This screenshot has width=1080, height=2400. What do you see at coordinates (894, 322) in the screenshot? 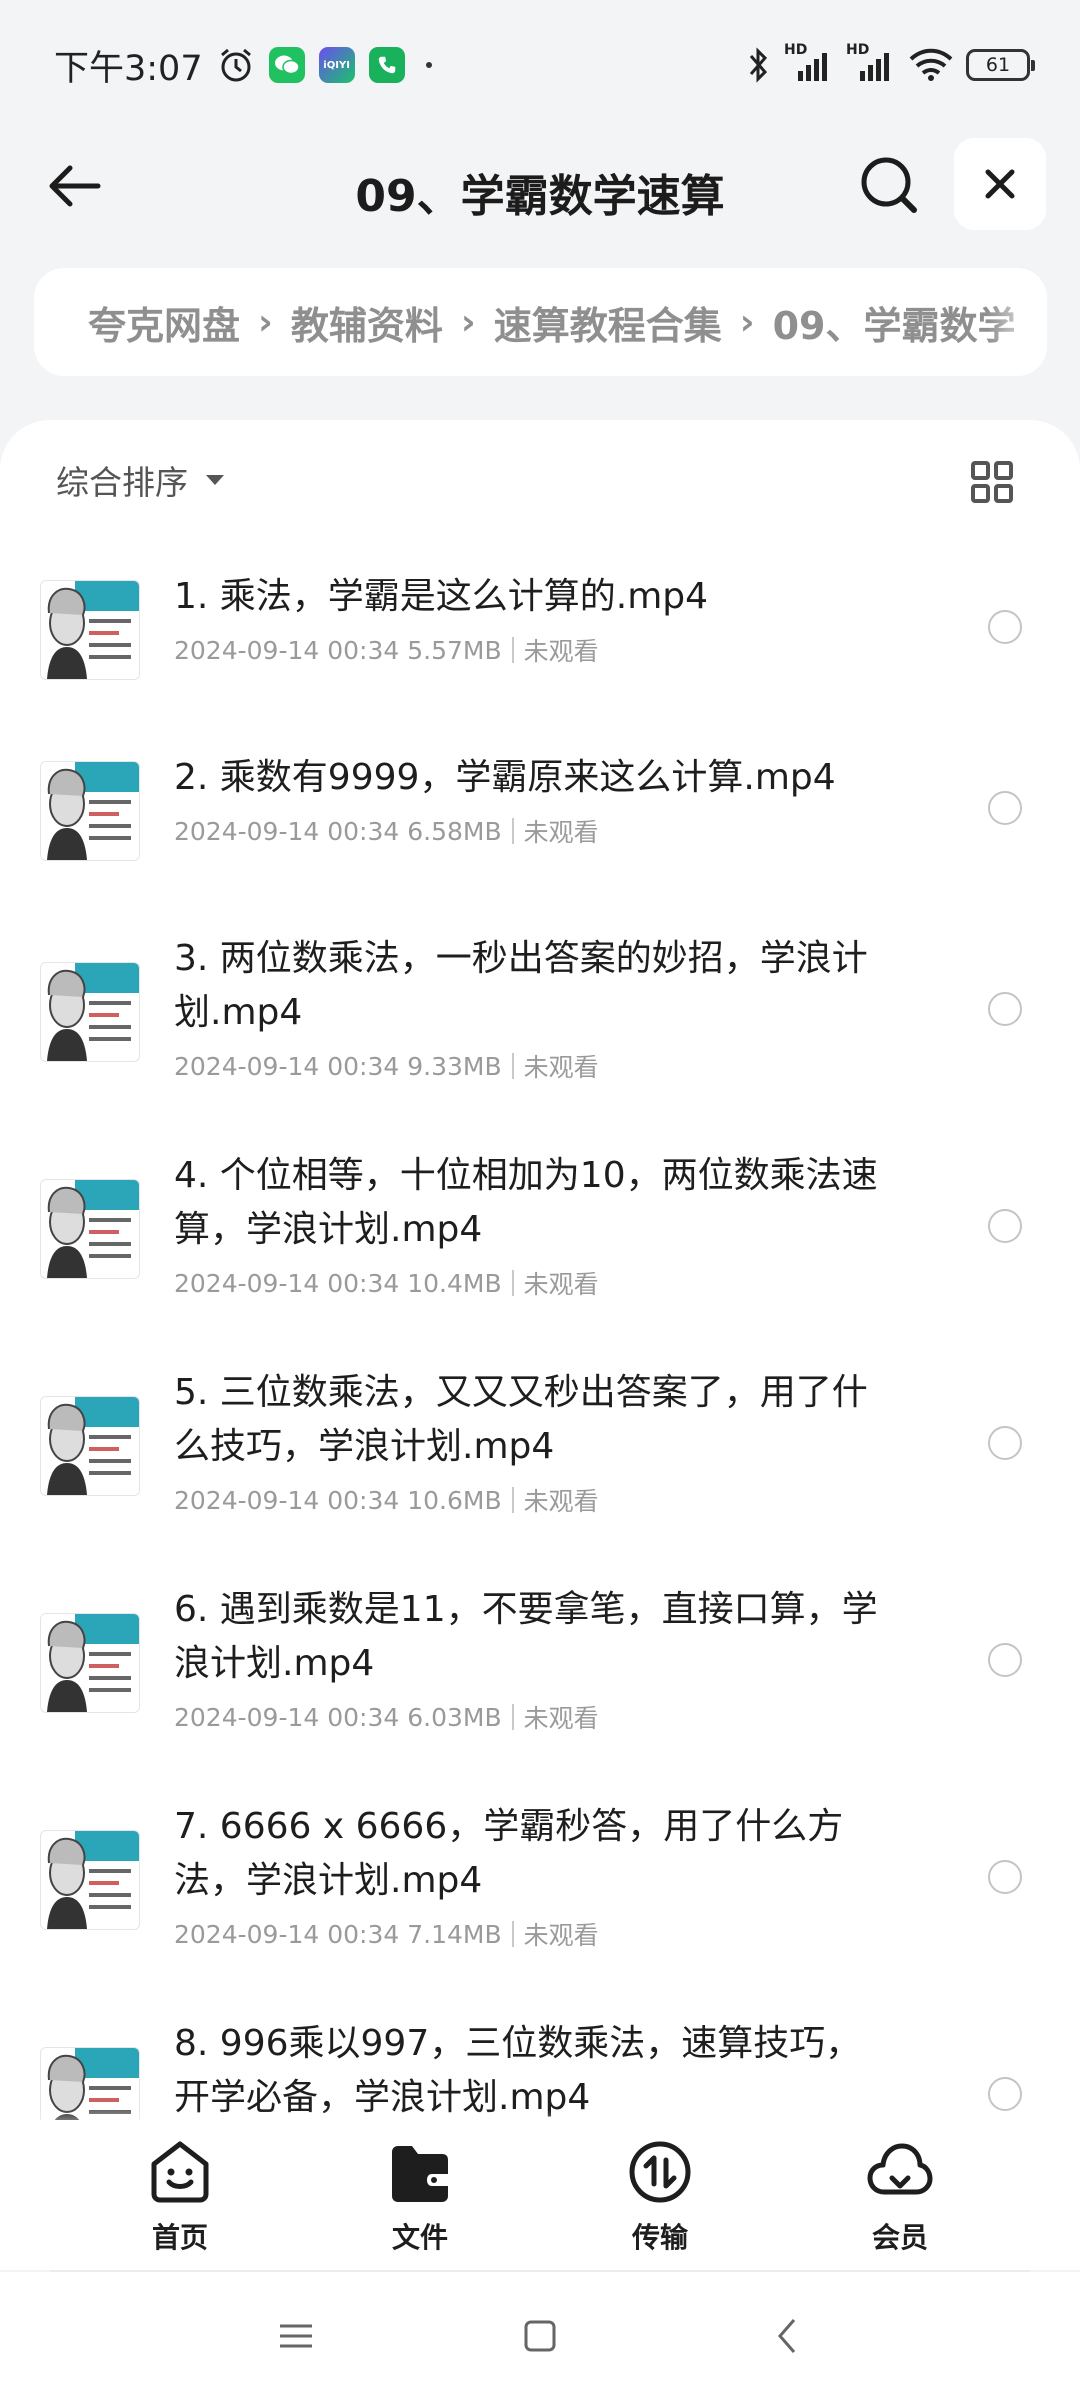
I see `breadcrumb-item: 09、学霸数学` at bounding box center [894, 322].